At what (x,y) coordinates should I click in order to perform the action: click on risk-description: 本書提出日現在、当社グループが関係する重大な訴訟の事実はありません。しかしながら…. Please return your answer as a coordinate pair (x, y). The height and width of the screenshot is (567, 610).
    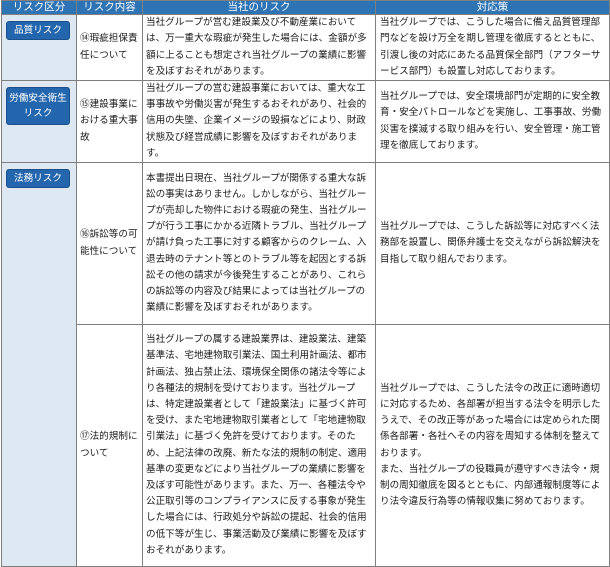
    Looking at the image, I should click on (259, 244).